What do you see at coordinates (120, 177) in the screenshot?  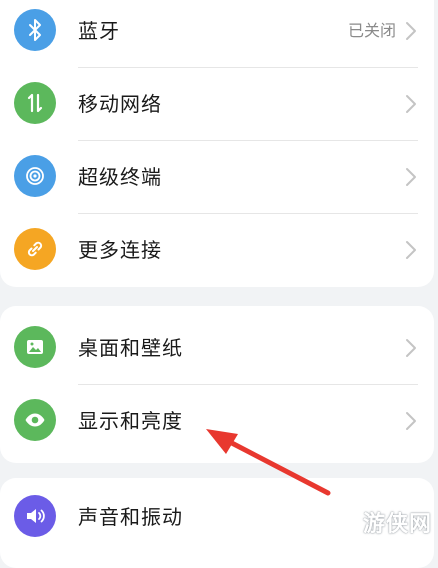 I see `settings-item-label: 超级终端` at bounding box center [120, 177].